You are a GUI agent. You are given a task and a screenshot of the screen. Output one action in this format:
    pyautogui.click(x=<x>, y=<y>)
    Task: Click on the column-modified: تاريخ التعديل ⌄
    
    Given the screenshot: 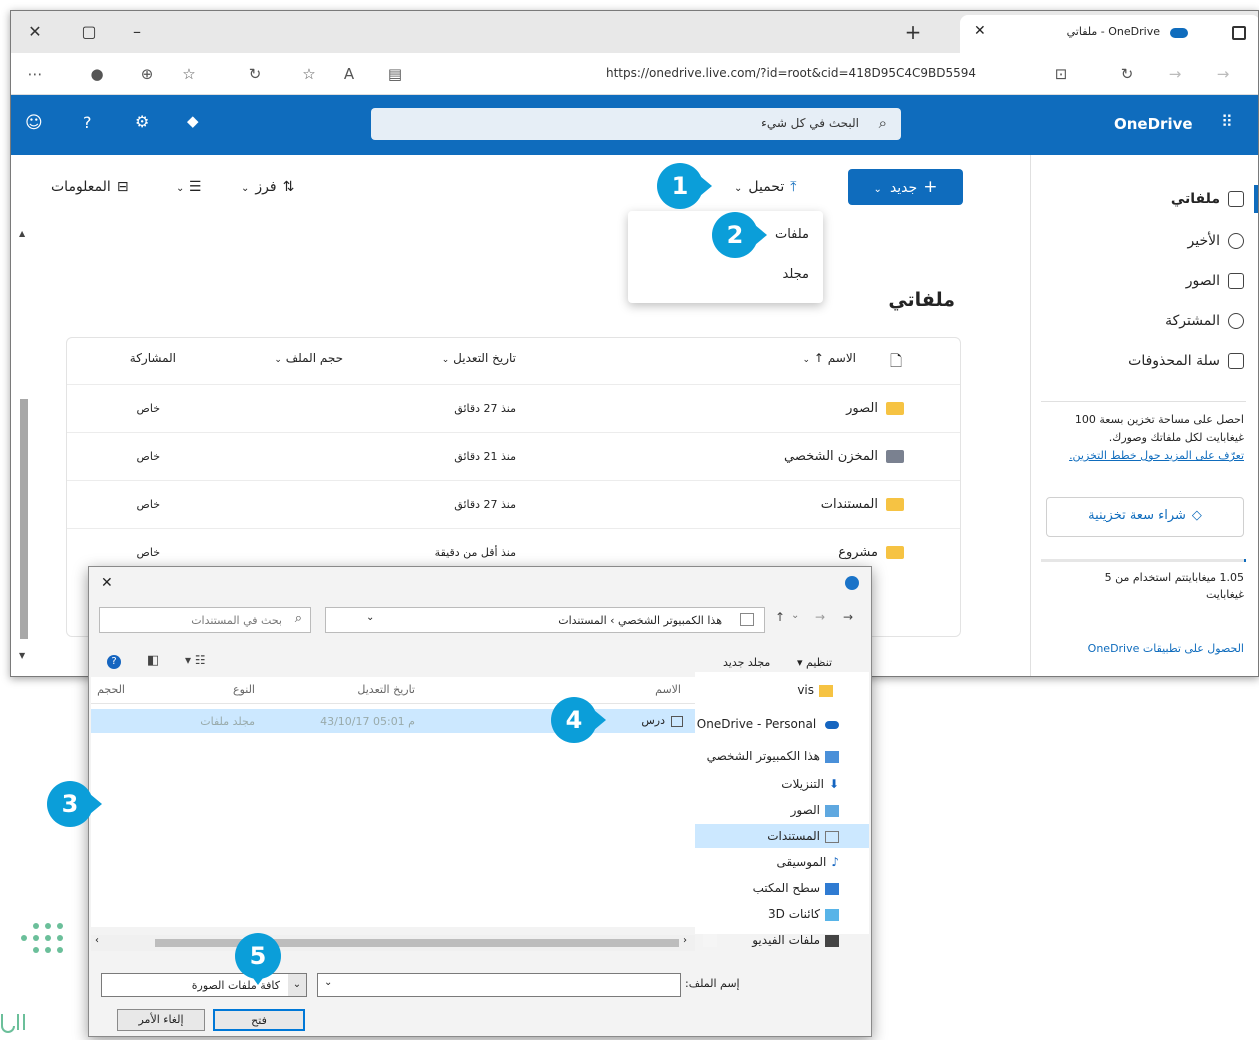 What is the action you would take?
    pyautogui.click(x=479, y=358)
    